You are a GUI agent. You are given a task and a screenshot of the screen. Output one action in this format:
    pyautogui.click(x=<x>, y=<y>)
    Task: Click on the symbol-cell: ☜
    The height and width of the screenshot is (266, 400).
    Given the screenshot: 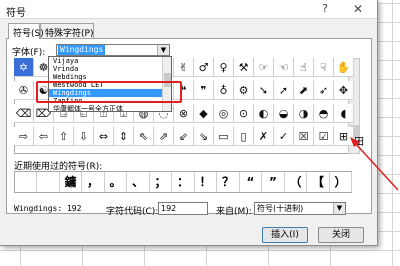 What is the action you would take?
    pyautogui.click(x=284, y=67)
    